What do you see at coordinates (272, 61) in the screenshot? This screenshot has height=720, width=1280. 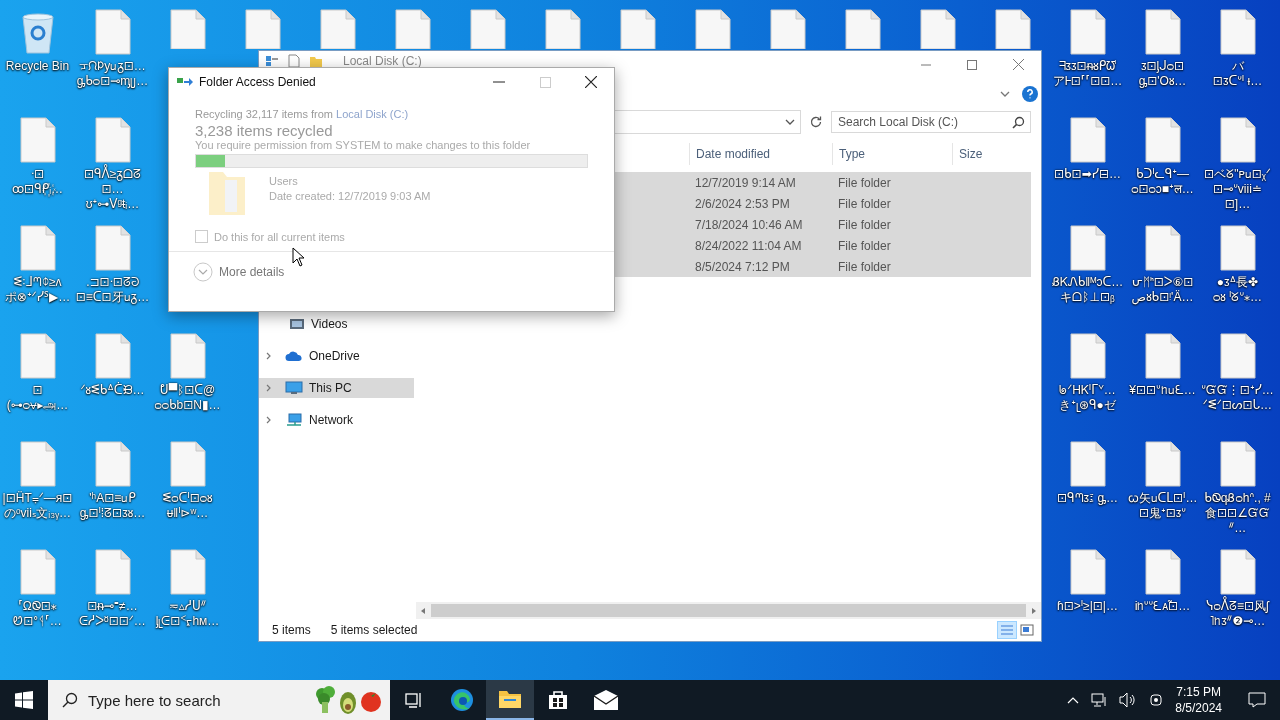 I see `properties-icon` at bounding box center [272, 61].